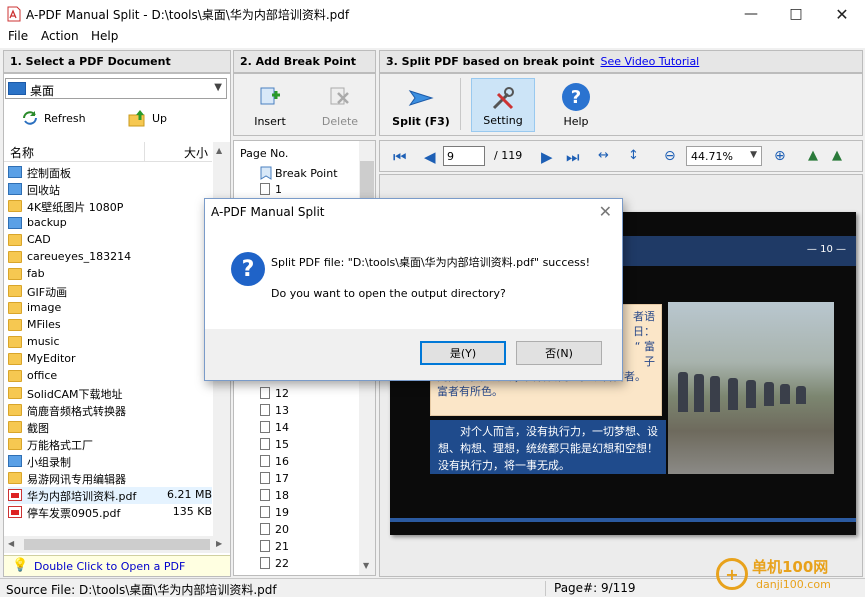 The image size is (865, 597). I want to click on page-list-item: 20, so click(274, 531).